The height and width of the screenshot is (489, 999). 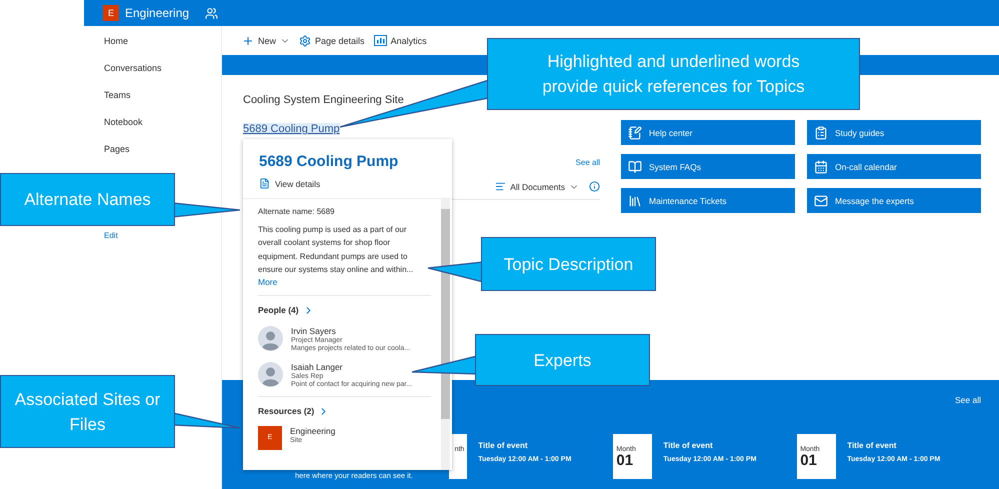 I want to click on toolbar-button: New, so click(x=266, y=40).